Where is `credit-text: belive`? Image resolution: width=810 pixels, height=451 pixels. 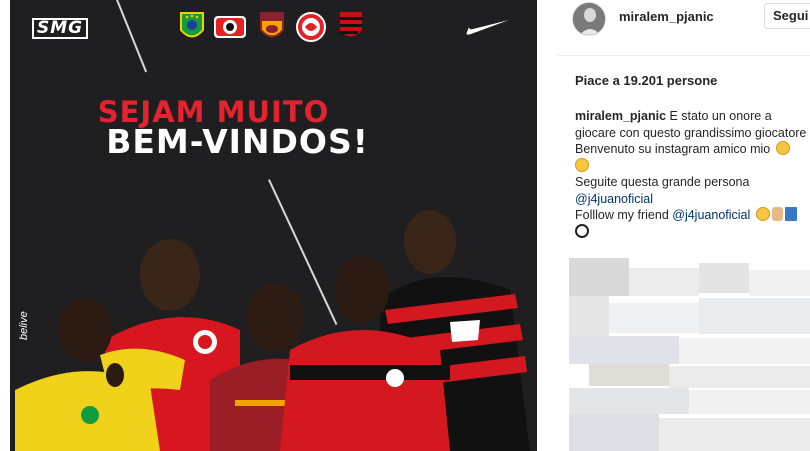 credit-text: belive is located at coordinates (24, 325).